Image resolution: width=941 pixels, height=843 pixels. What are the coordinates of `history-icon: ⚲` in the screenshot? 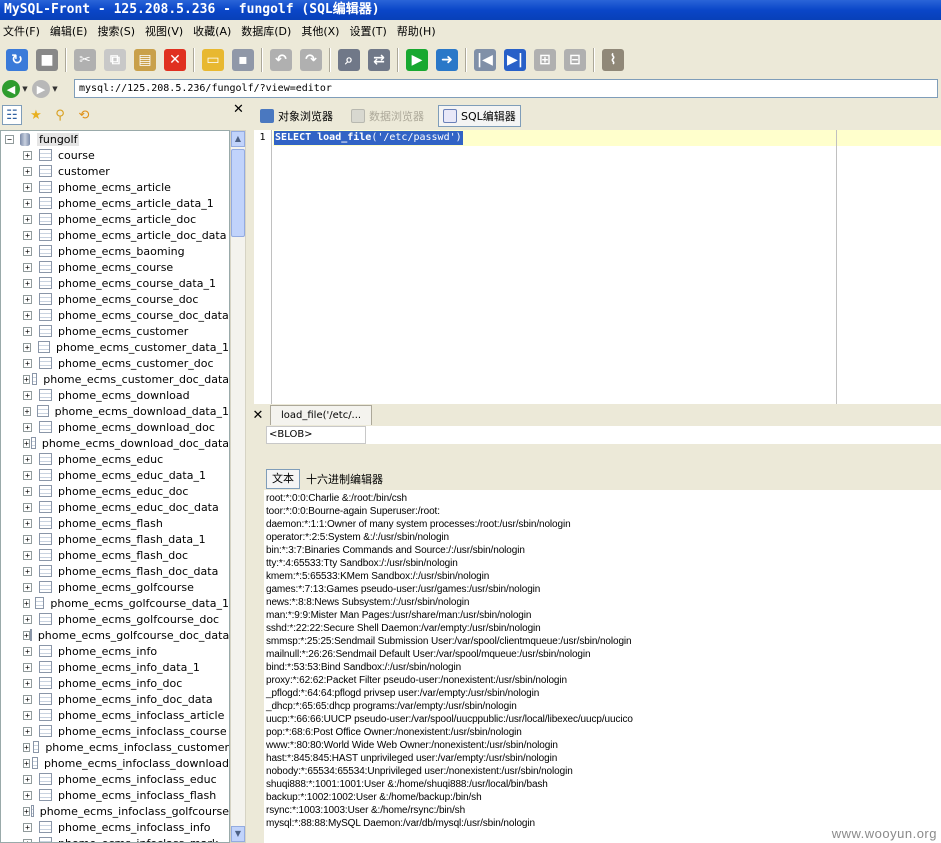 It's located at (60, 115).